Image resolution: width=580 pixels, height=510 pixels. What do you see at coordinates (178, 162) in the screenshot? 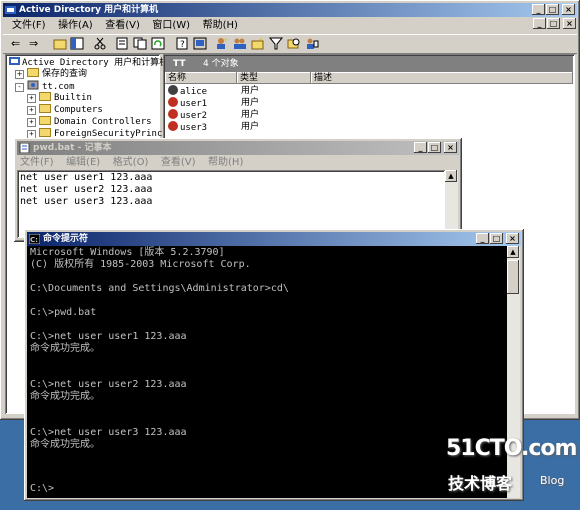
I see `notepad-menu-view: 查看(V)` at bounding box center [178, 162].